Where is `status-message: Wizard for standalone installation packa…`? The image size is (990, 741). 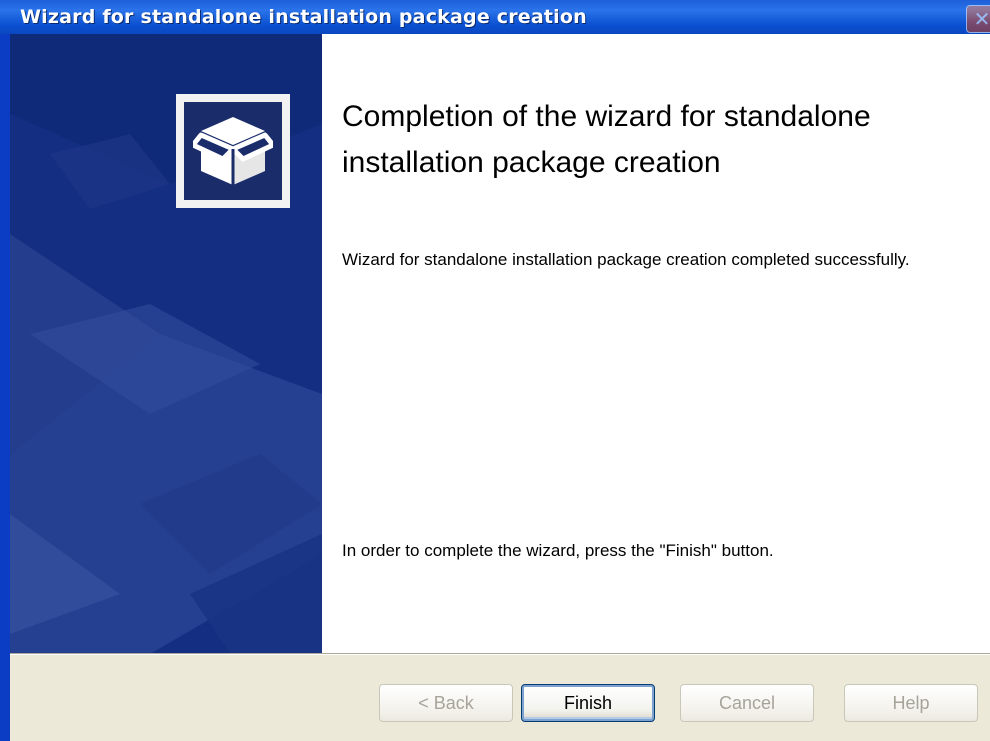
status-message: Wizard for standalone installation packa… is located at coordinates (626, 259).